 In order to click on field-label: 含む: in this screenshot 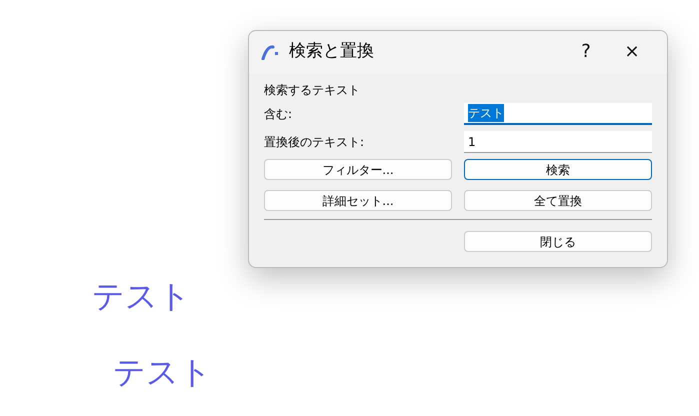, I will do `click(279, 114)`.